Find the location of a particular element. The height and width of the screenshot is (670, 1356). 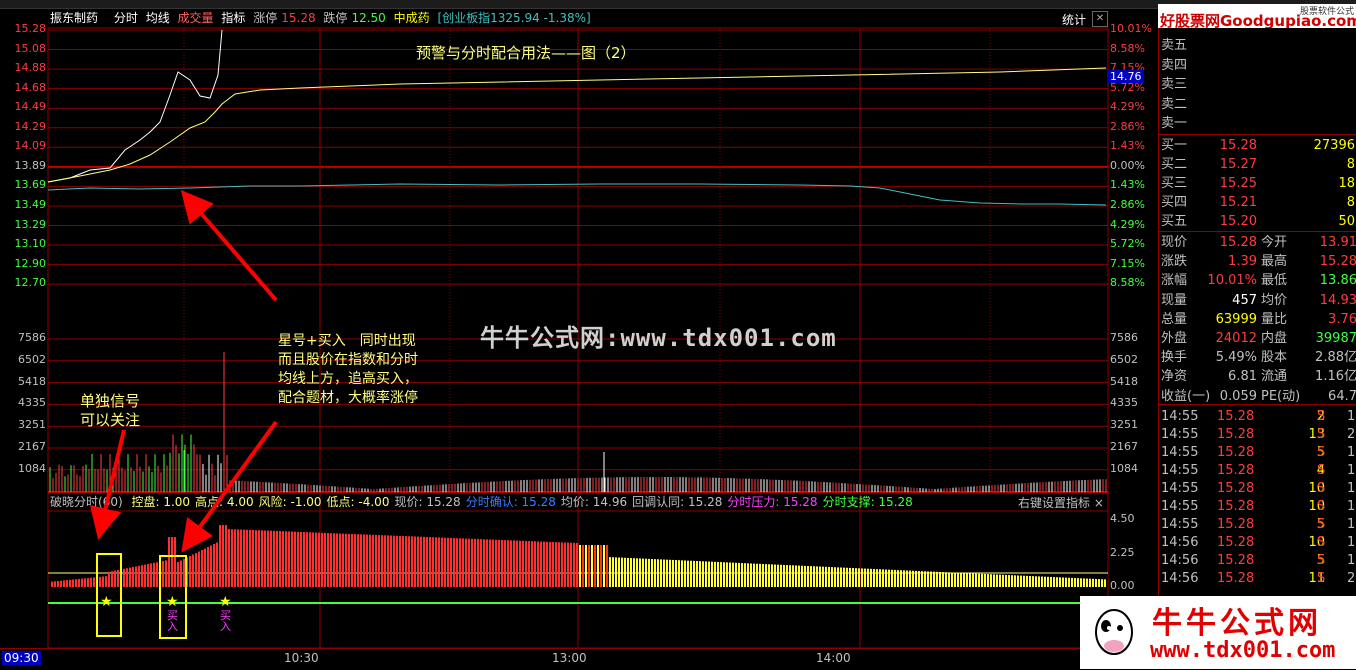

stock-name: 振东制药 is located at coordinates (74, 18).